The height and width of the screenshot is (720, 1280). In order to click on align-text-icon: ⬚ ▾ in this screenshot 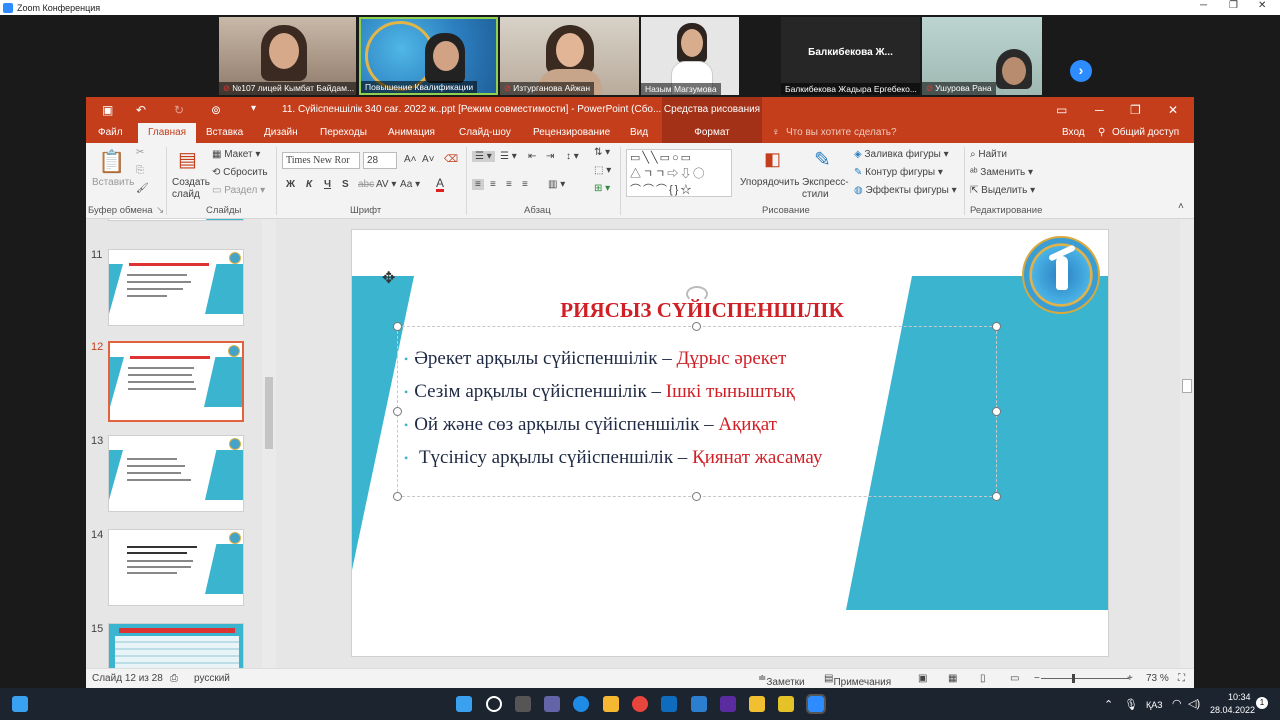, I will do `click(602, 170)`.